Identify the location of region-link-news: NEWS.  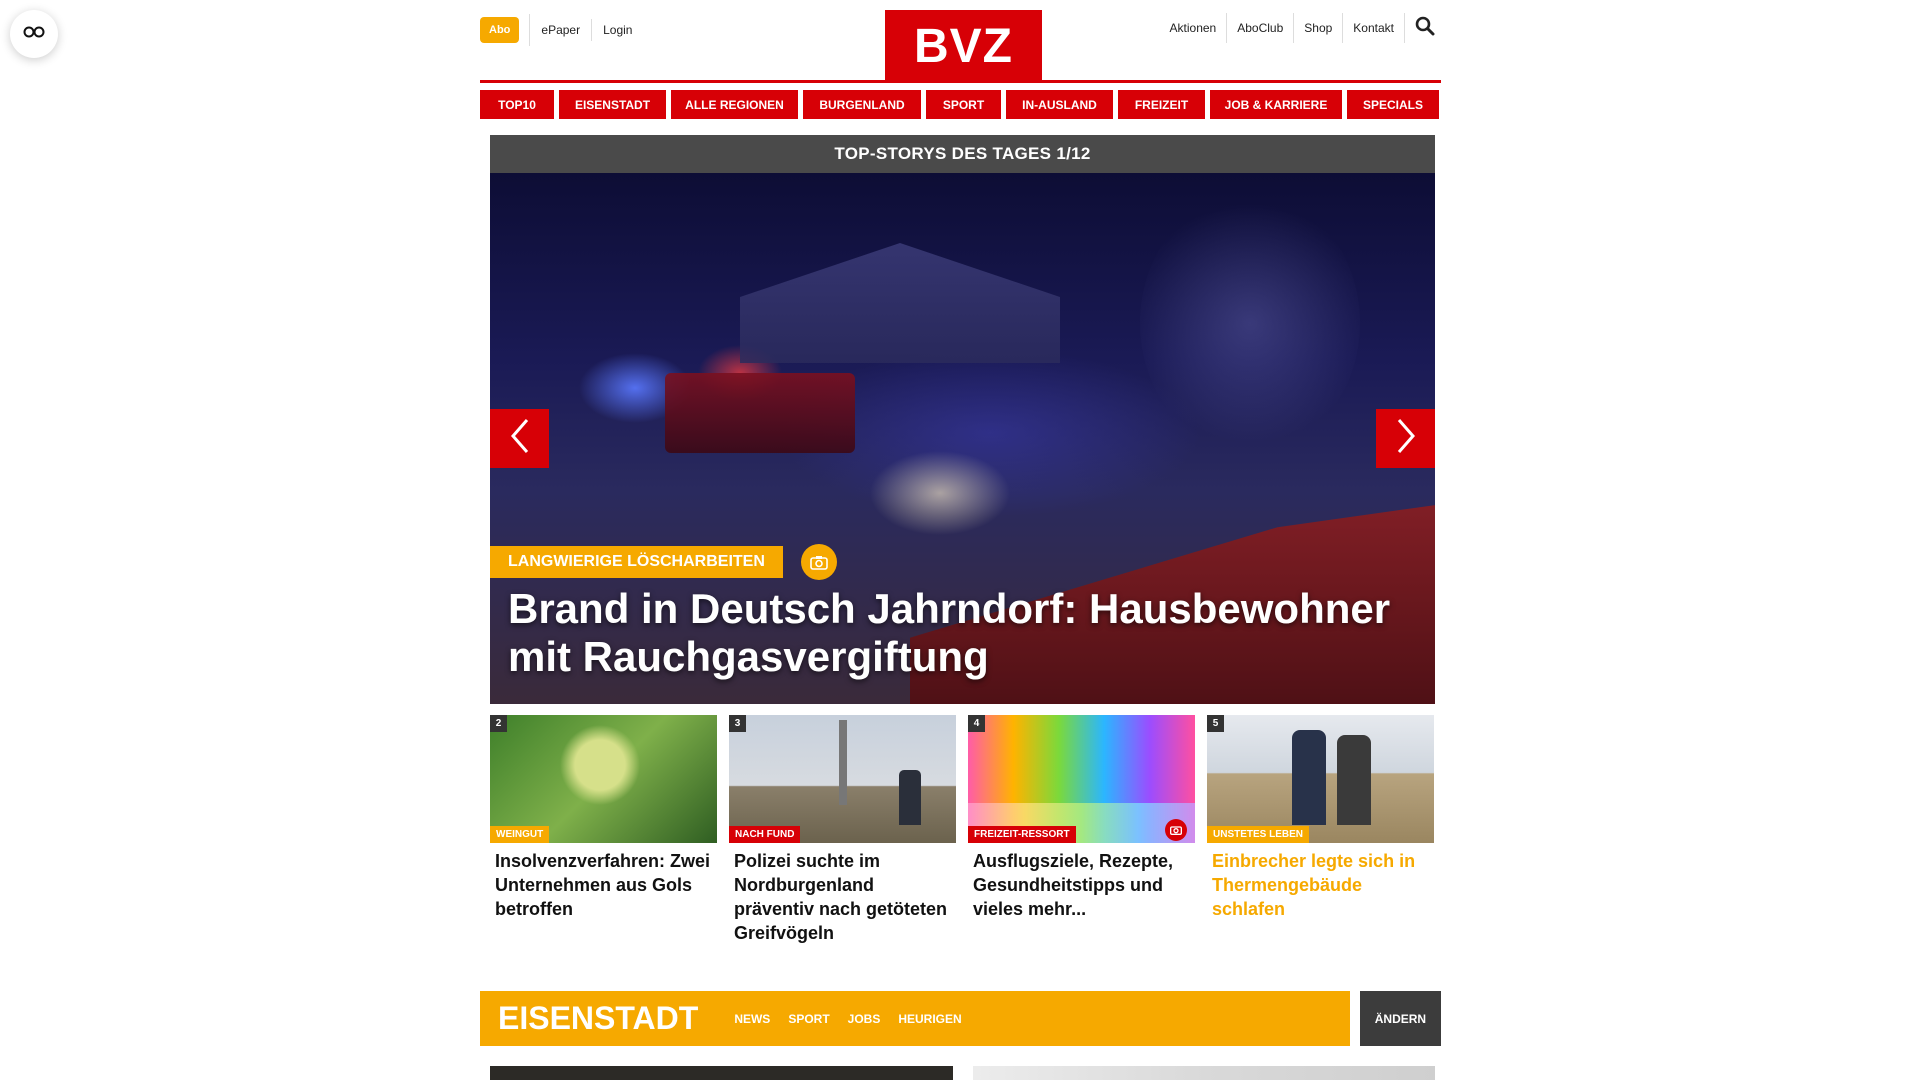
(752, 1019).